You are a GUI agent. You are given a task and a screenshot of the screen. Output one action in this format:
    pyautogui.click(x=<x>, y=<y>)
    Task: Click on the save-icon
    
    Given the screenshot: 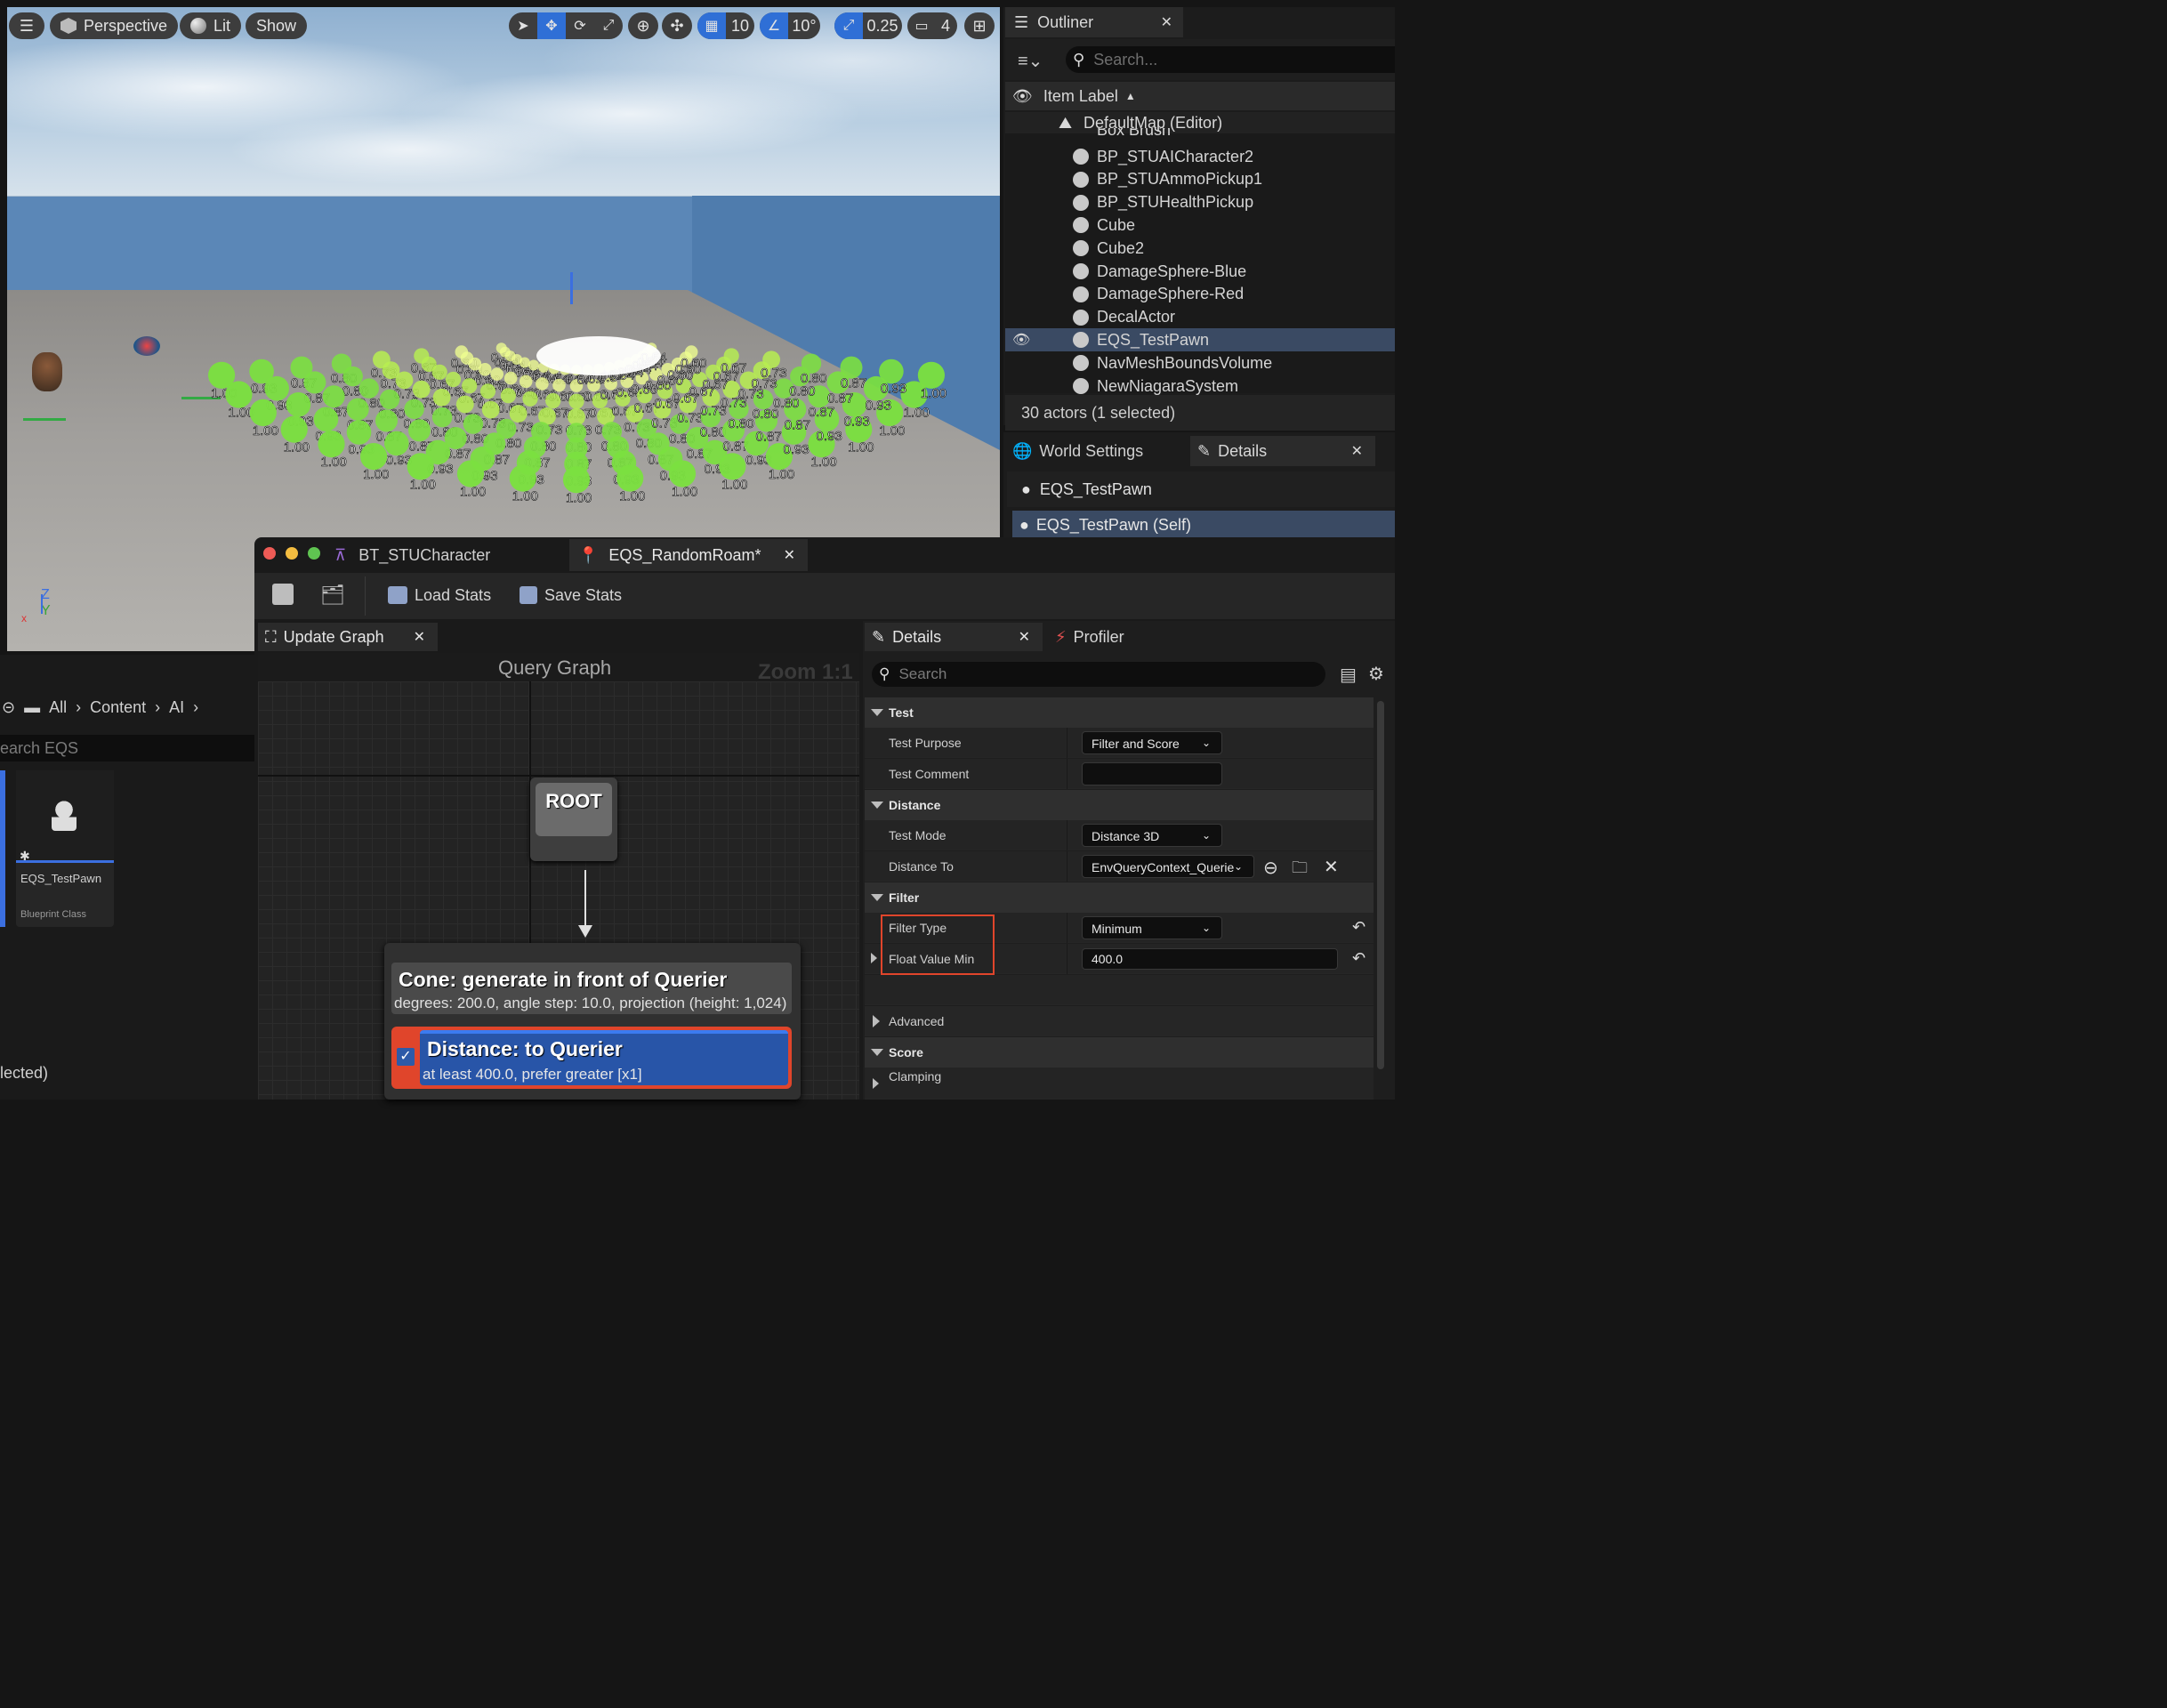 What is the action you would take?
    pyautogui.click(x=283, y=594)
    